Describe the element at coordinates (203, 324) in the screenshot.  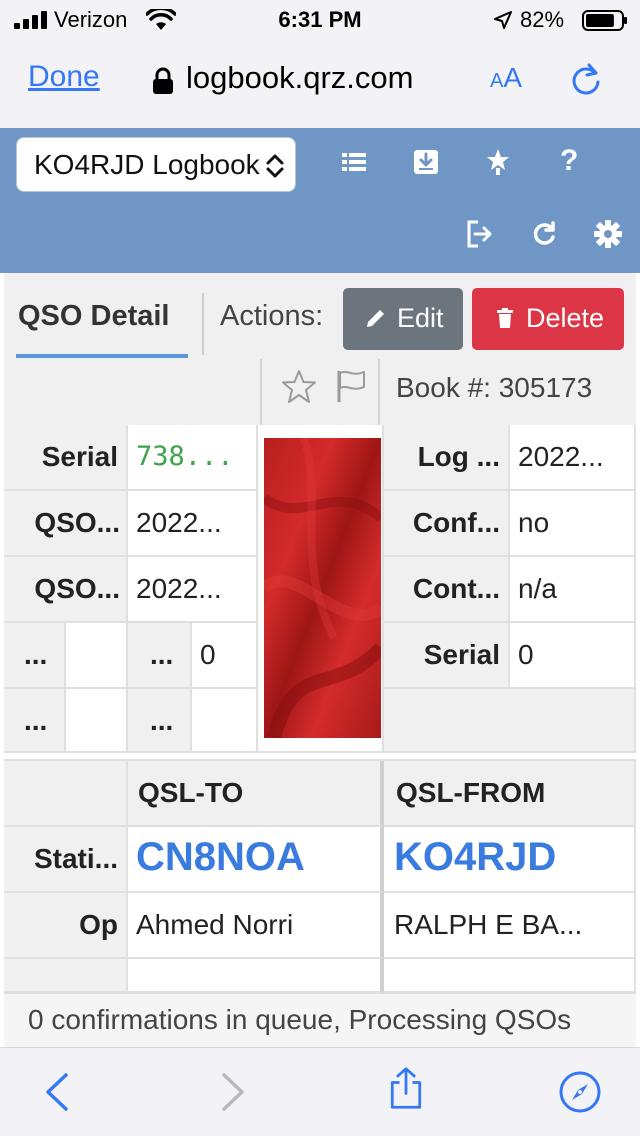
I see `tab-divider` at that location.